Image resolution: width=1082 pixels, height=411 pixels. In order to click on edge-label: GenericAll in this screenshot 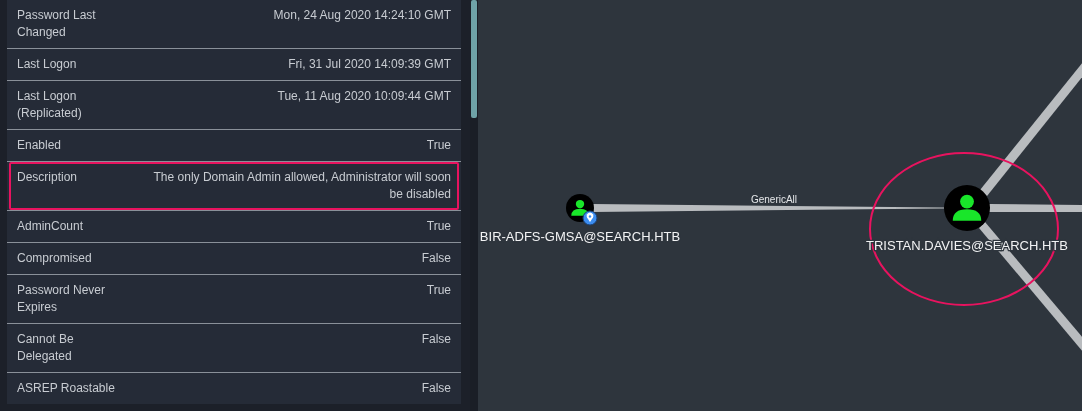, I will do `click(774, 199)`.